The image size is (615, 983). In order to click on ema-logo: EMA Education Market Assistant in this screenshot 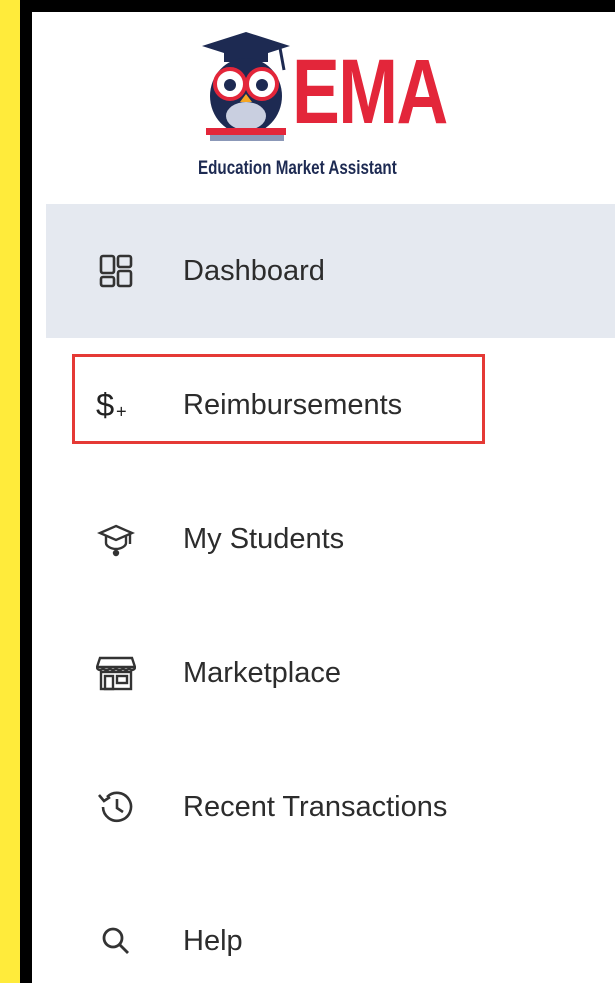, I will do `click(320, 110)`.